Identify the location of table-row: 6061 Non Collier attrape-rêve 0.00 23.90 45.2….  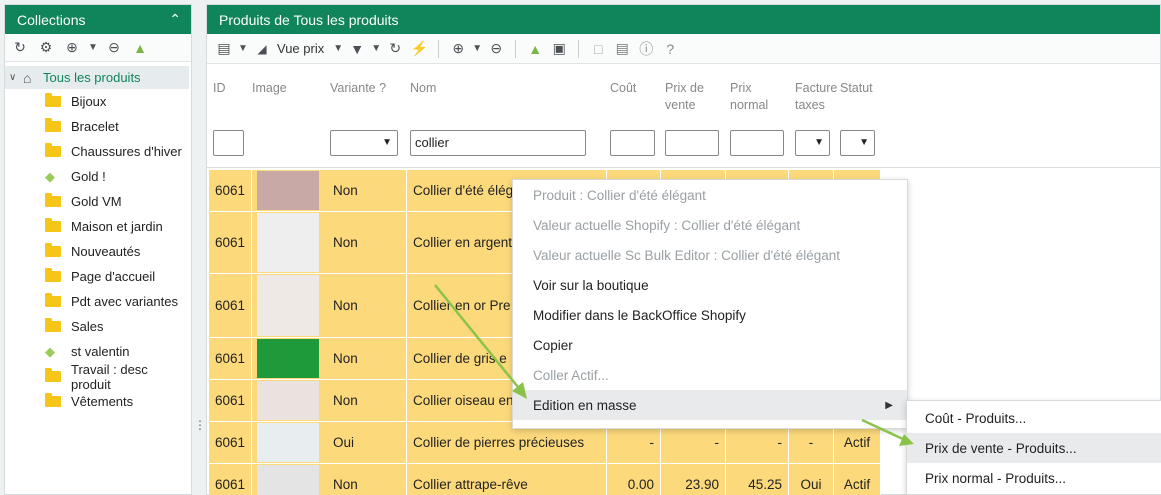
(545, 479).